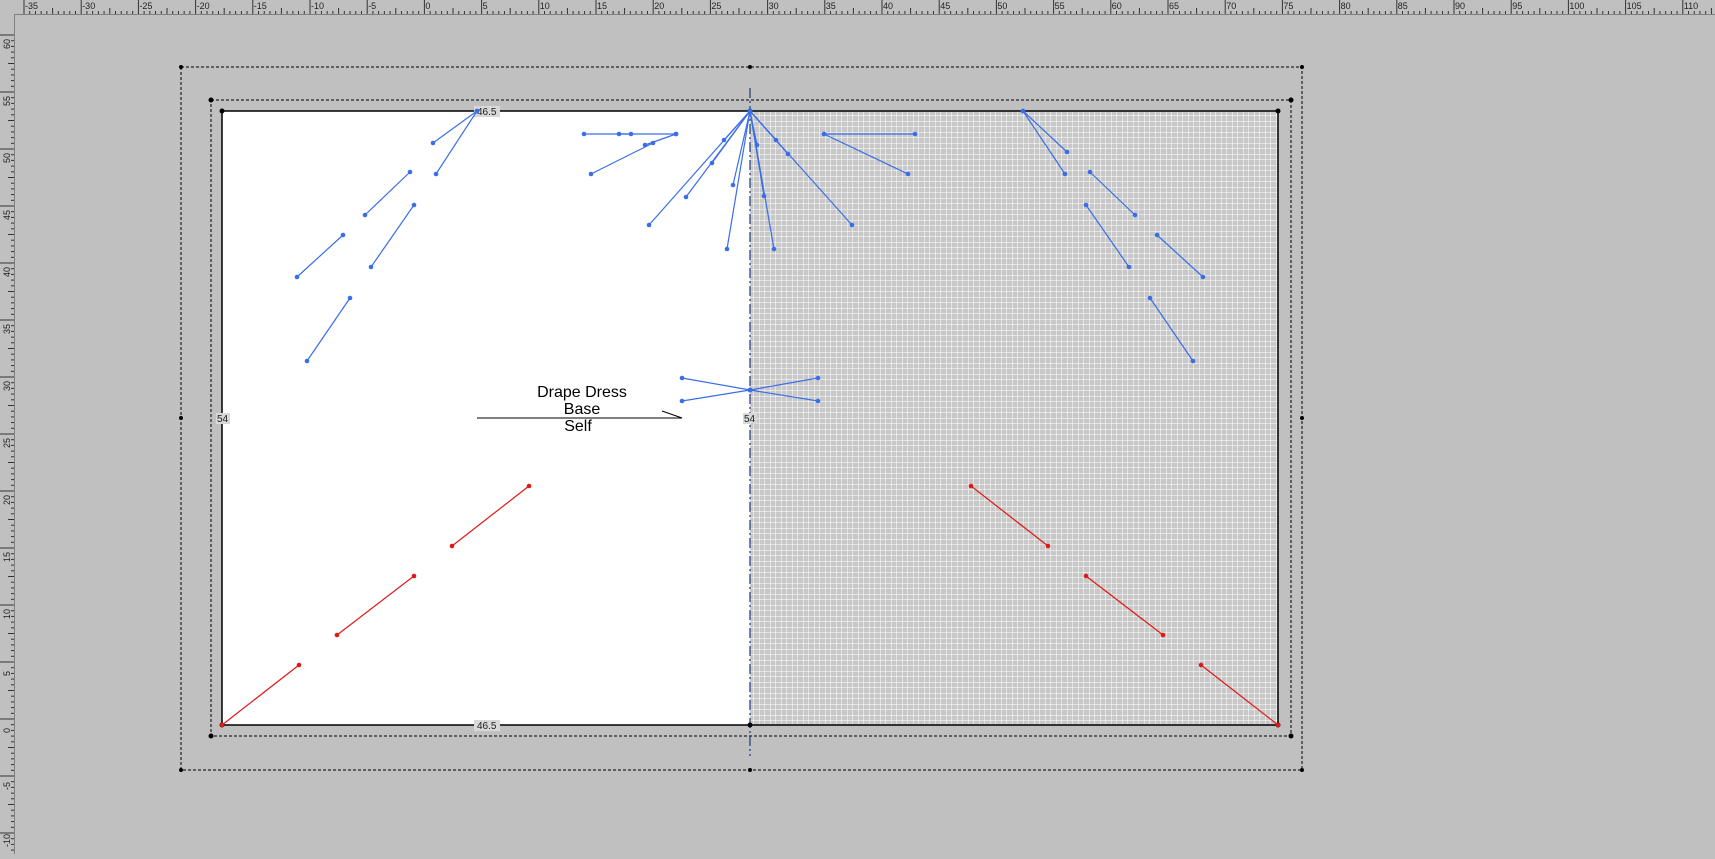  I want to click on piece-category-label: Base, so click(582, 409).